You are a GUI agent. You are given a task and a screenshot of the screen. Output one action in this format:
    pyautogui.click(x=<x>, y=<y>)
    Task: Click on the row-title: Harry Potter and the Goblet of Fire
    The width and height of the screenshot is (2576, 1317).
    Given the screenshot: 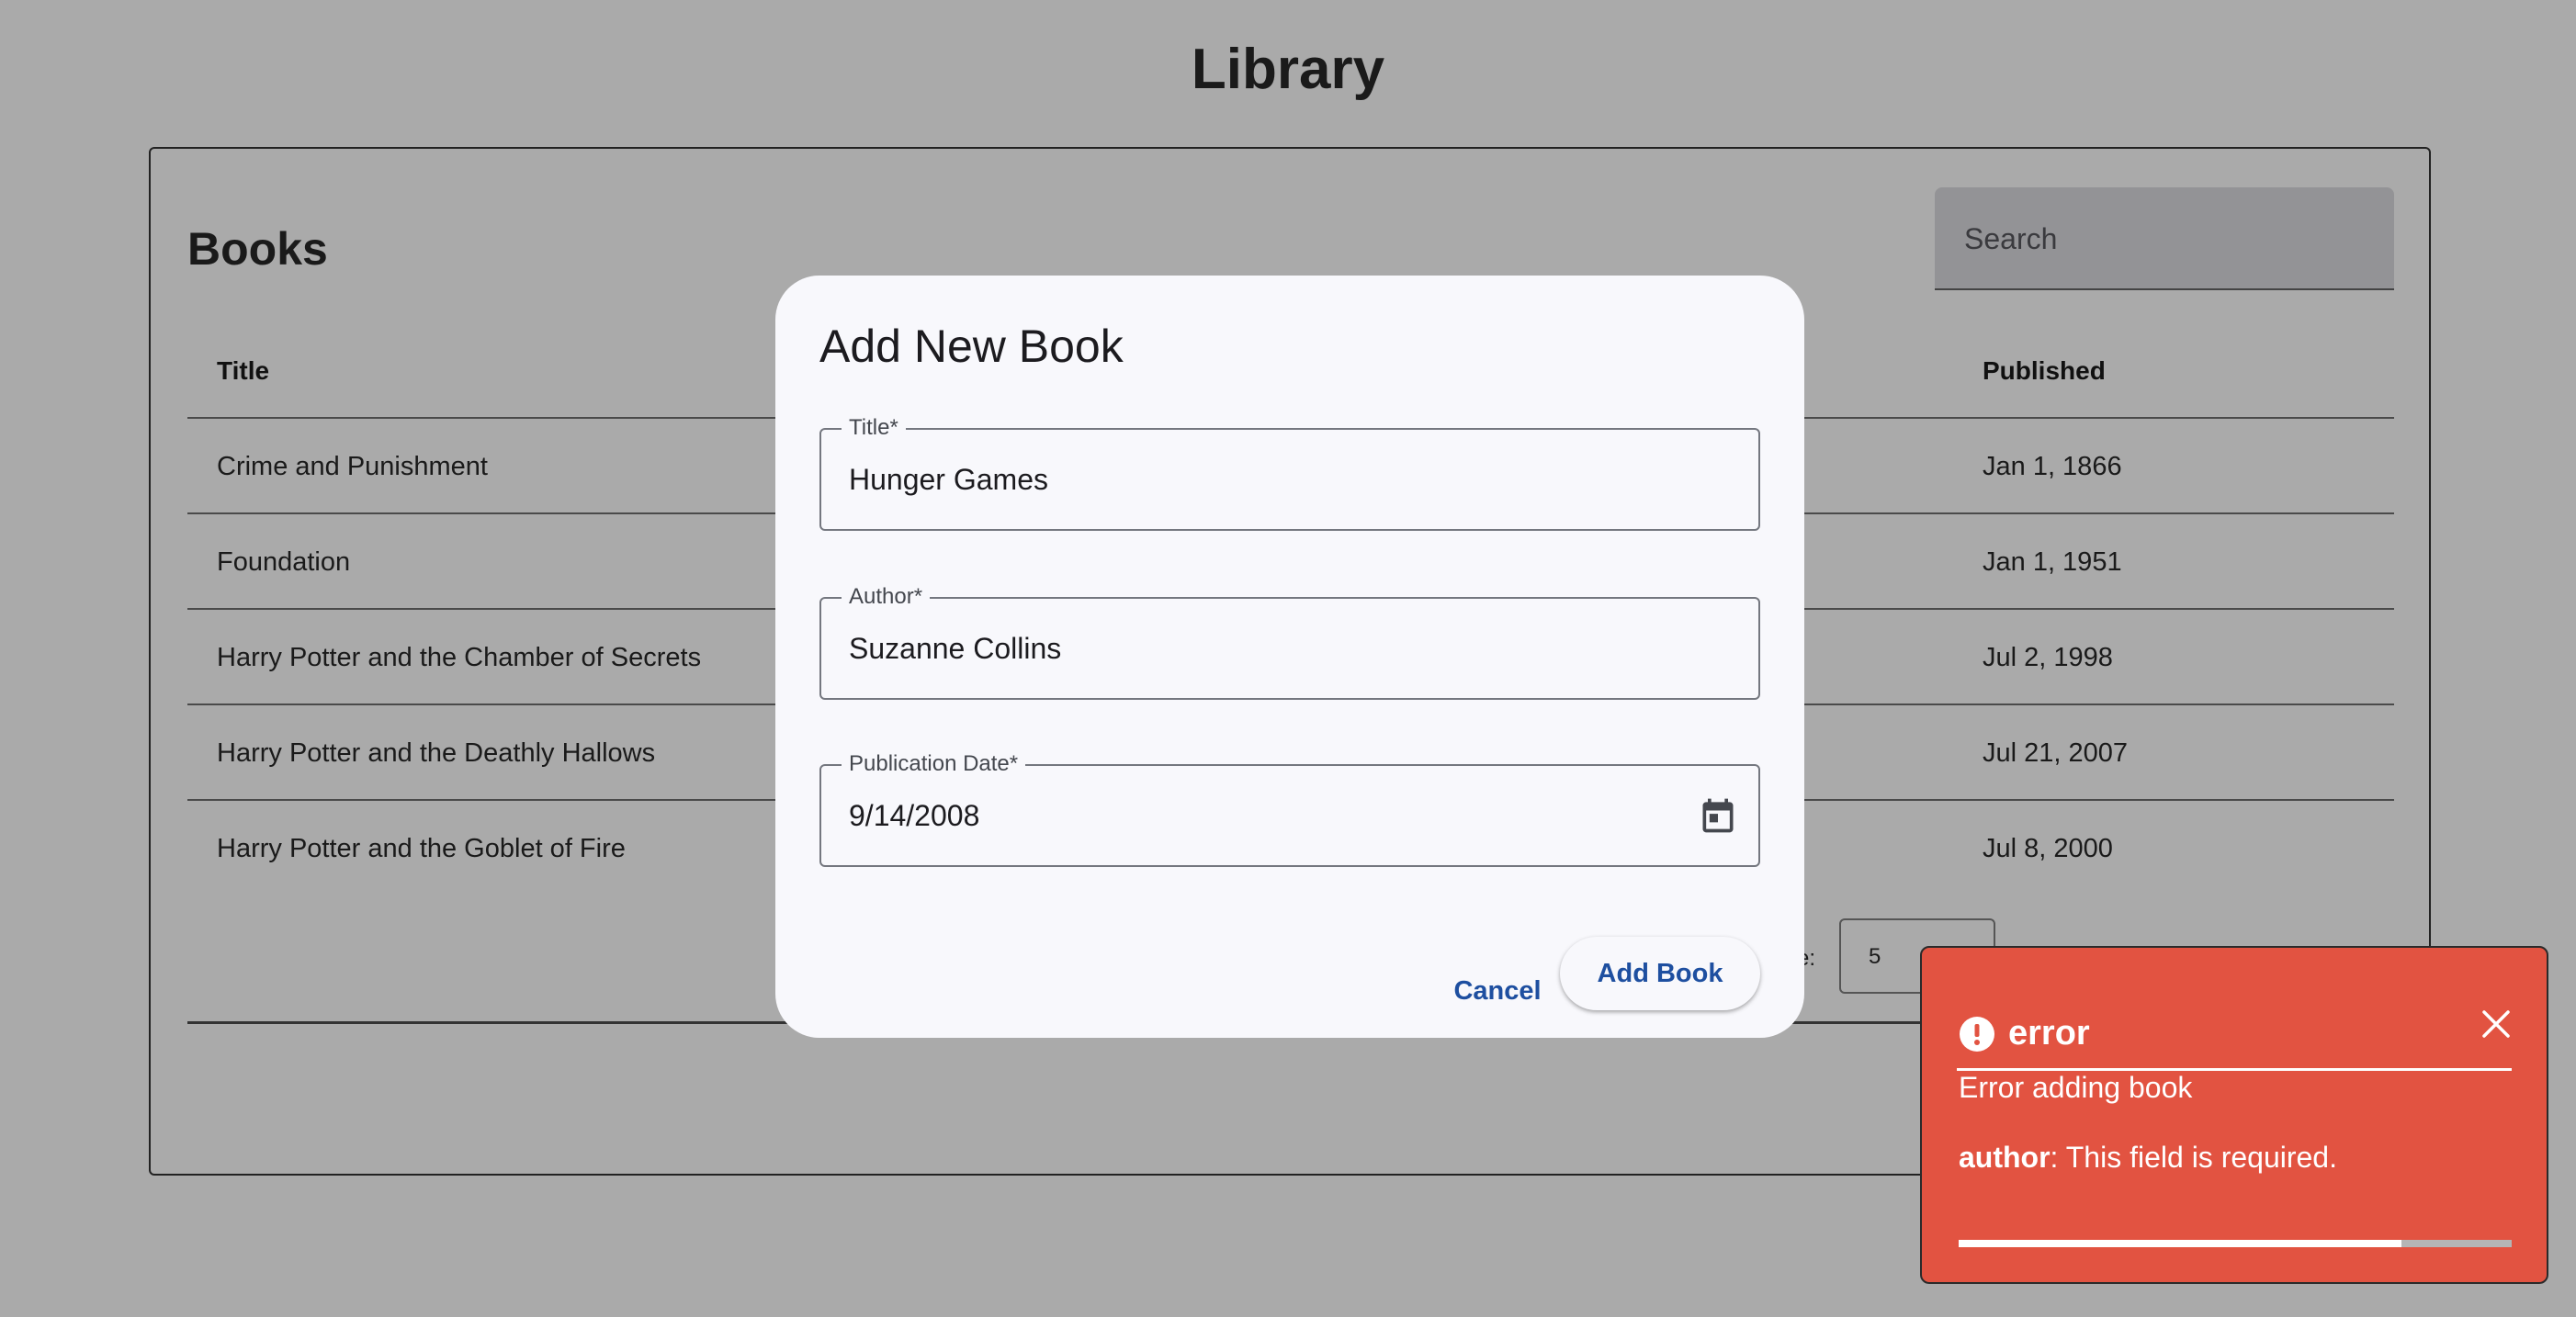 What is the action you would take?
    pyautogui.click(x=421, y=848)
    